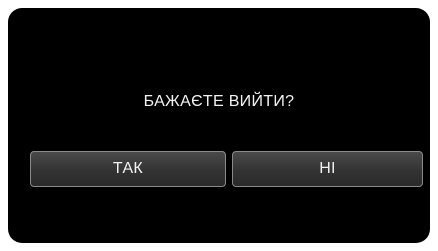 This screenshot has width=438, height=251. I want to click on no-button: НІ, so click(327, 169).